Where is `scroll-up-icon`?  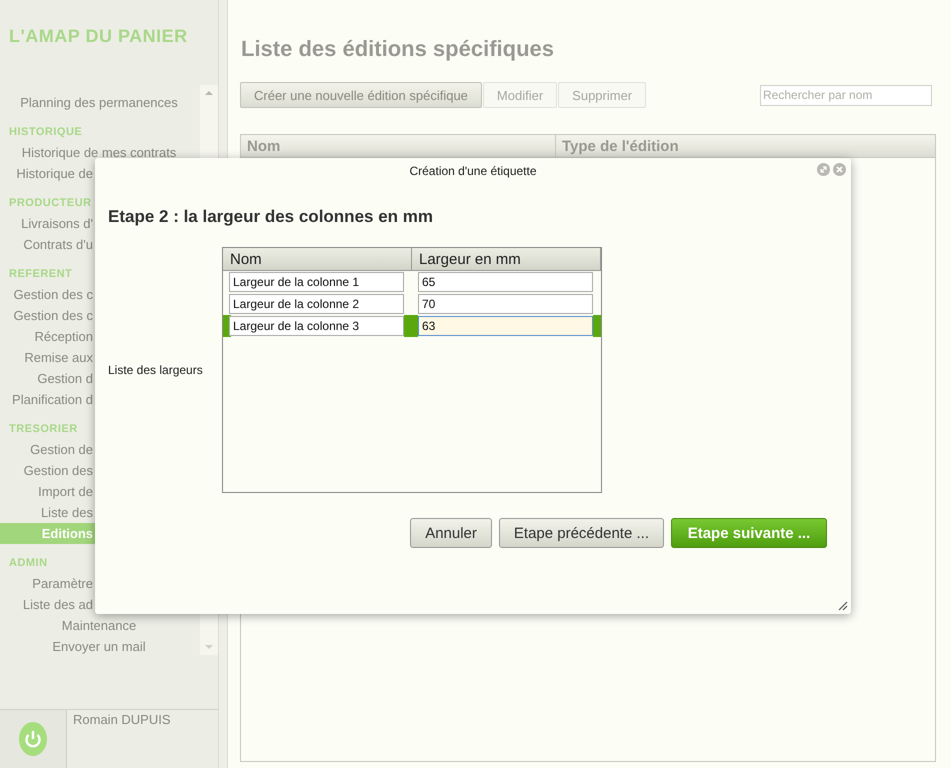 scroll-up-icon is located at coordinates (209, 93).